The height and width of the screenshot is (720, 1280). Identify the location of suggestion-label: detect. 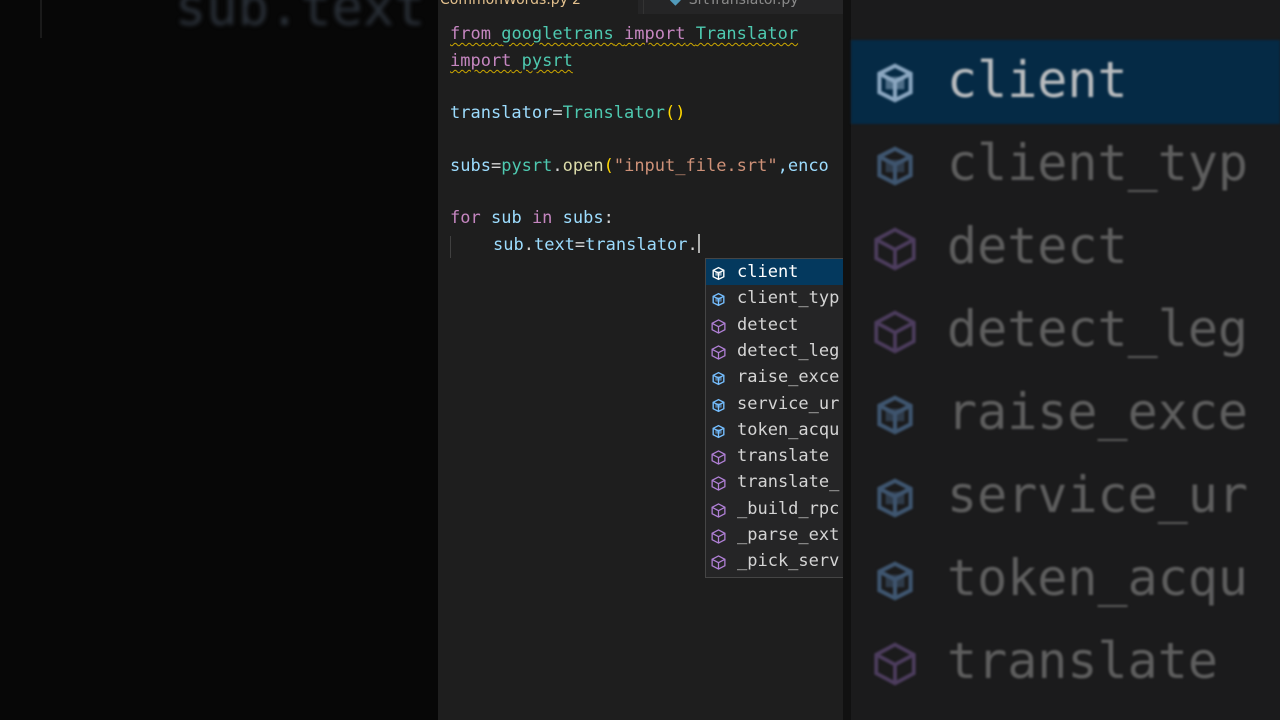
(768, 324).